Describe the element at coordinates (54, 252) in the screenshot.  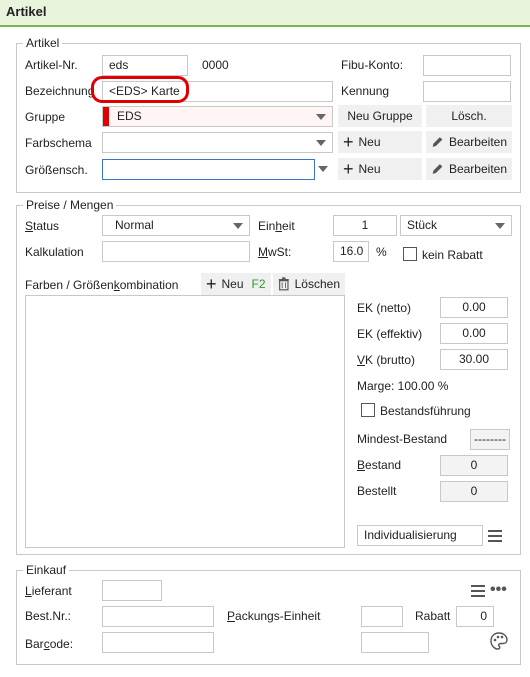
I see `kalkulation-label: Kalkulation` at that location.